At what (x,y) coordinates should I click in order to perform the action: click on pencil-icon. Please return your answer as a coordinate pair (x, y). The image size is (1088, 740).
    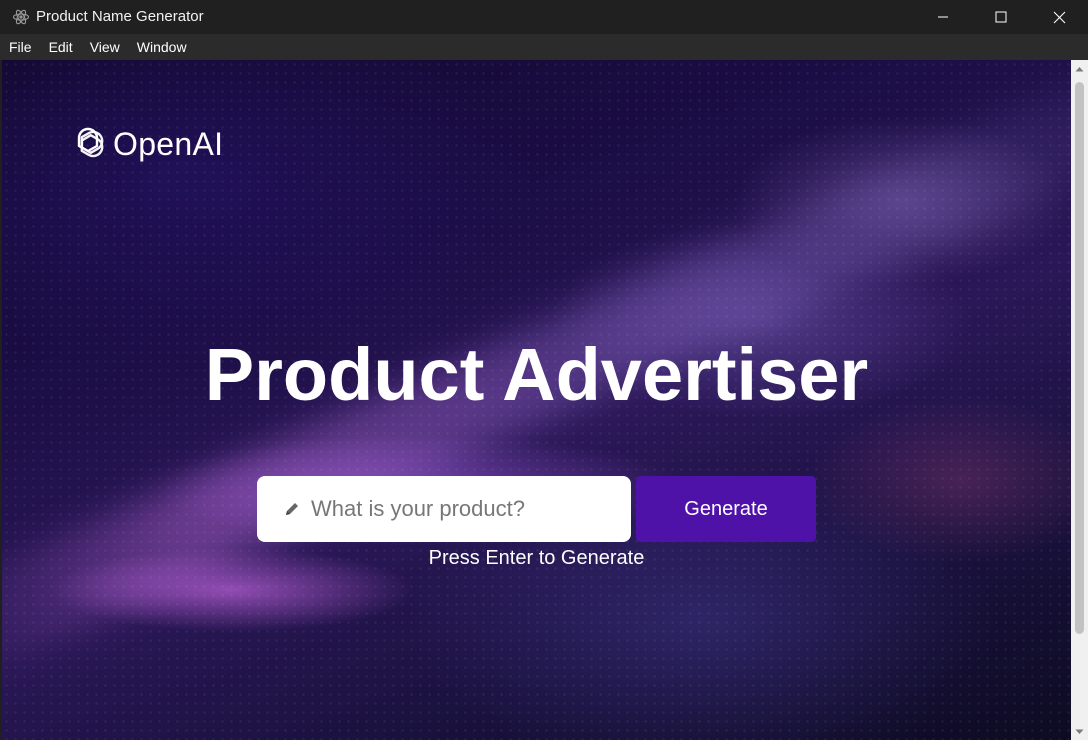
    Looking at the image, I should click on (292, 509).